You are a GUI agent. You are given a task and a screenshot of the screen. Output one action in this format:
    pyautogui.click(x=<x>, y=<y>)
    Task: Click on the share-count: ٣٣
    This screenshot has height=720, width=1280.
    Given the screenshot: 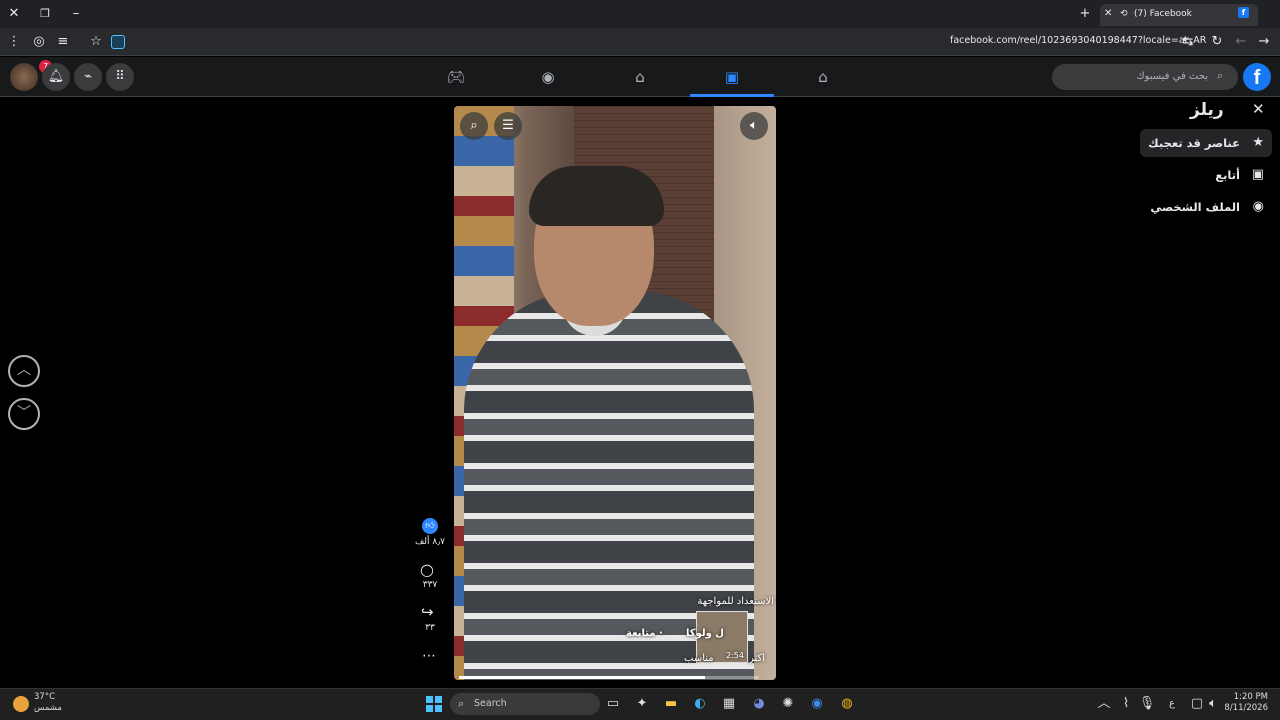 What is the action you would take?
    pyautogui.click(x=430, y=628)
    